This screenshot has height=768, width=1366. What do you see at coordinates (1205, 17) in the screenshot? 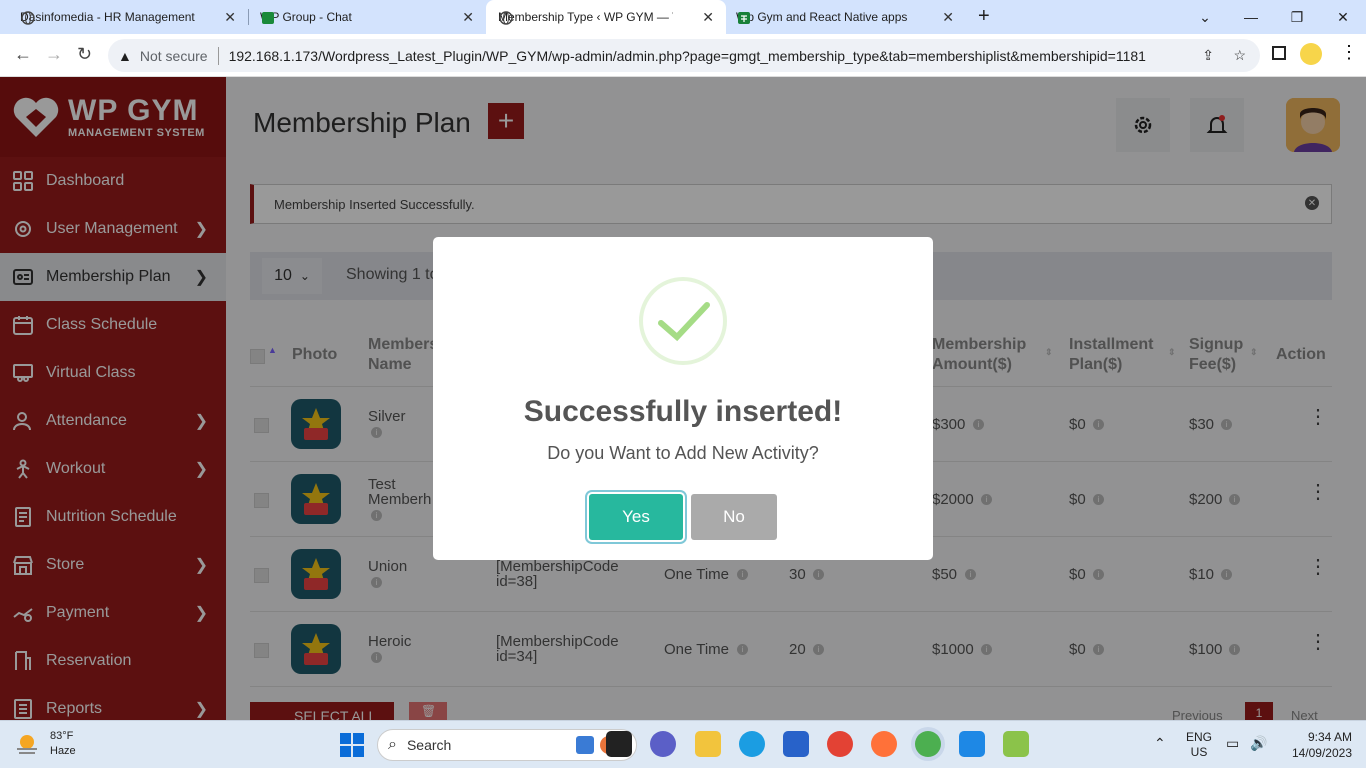
I see `tab-search-icon: ⌄` at bounding box center [1205, 17].